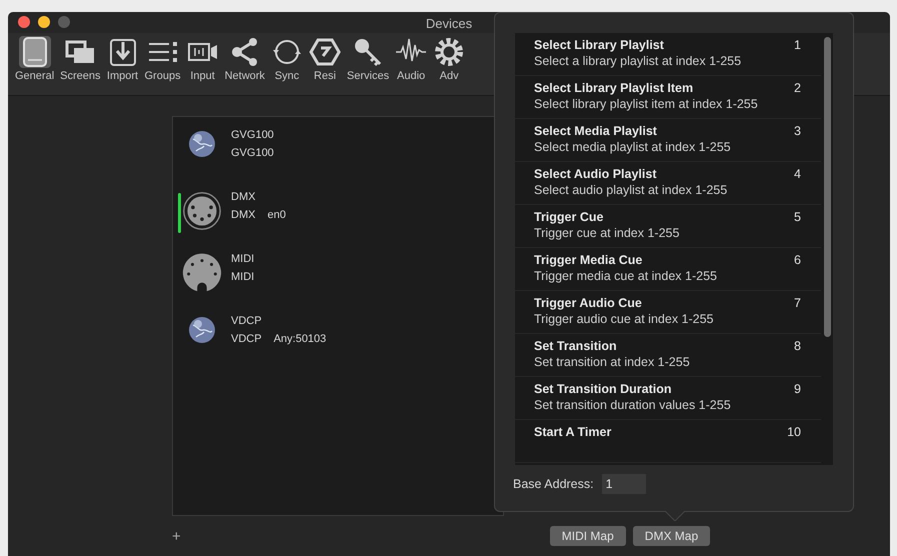 The width and height of the screenshot is (897, 556). Describe the element at coordinates (632, 147) in the screenshot. I see `command-description: Select media playlist at index 1-255` at that location.